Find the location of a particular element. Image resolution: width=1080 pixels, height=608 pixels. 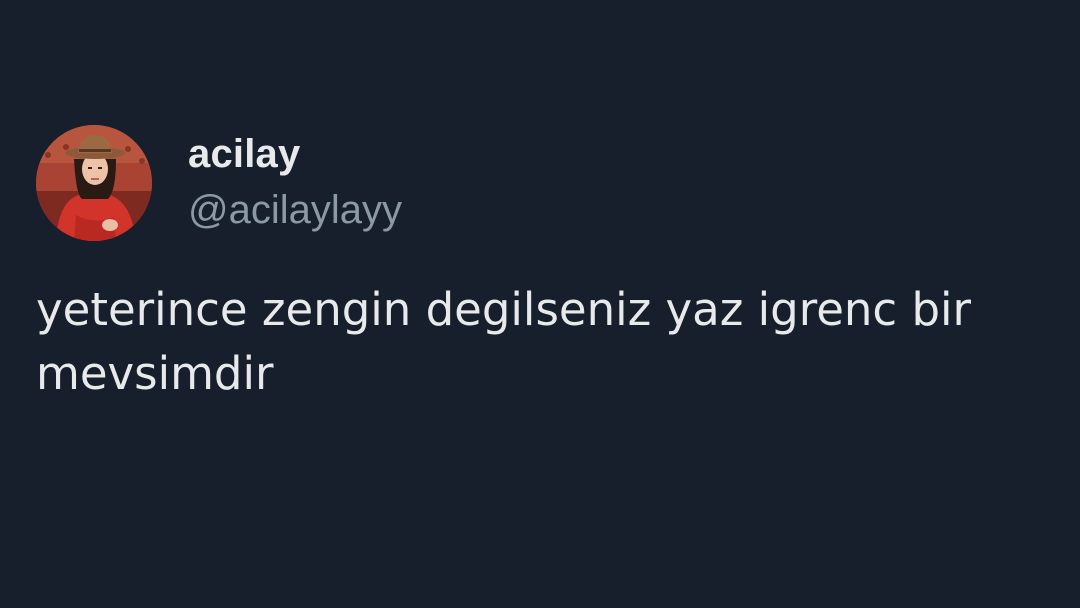

user-handle: @acilaylayy is located at coordinates (295, 210).